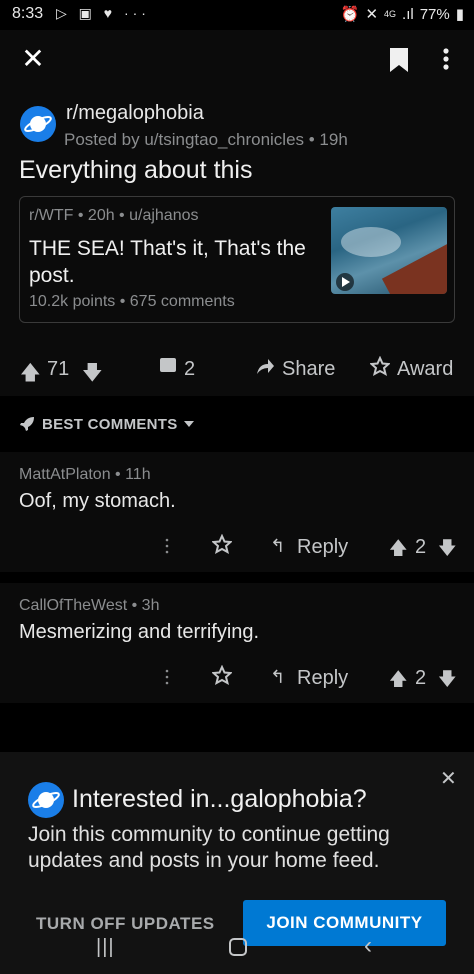 This screenshot has height=974, width=474. I want to click on subreddit-name: r/megalophobia, so click(135, 113).